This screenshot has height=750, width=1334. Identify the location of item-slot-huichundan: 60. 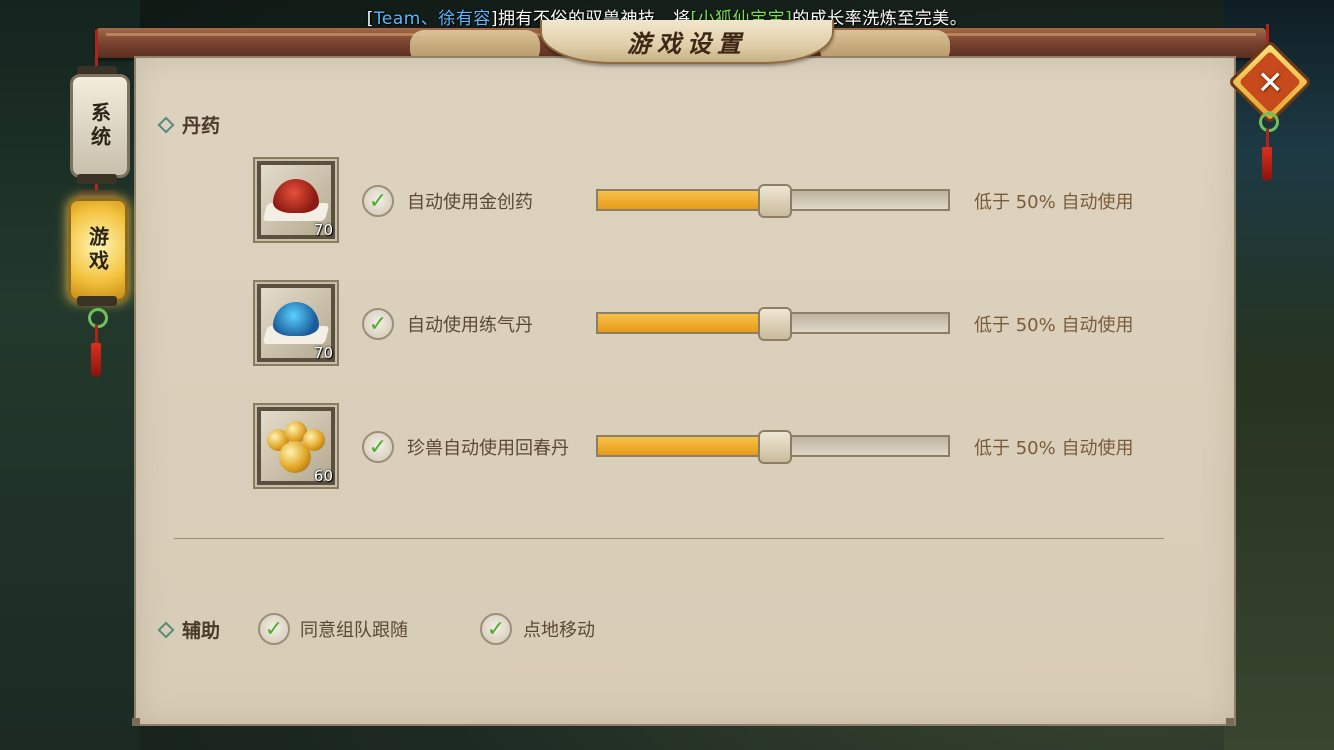
(296, 446).